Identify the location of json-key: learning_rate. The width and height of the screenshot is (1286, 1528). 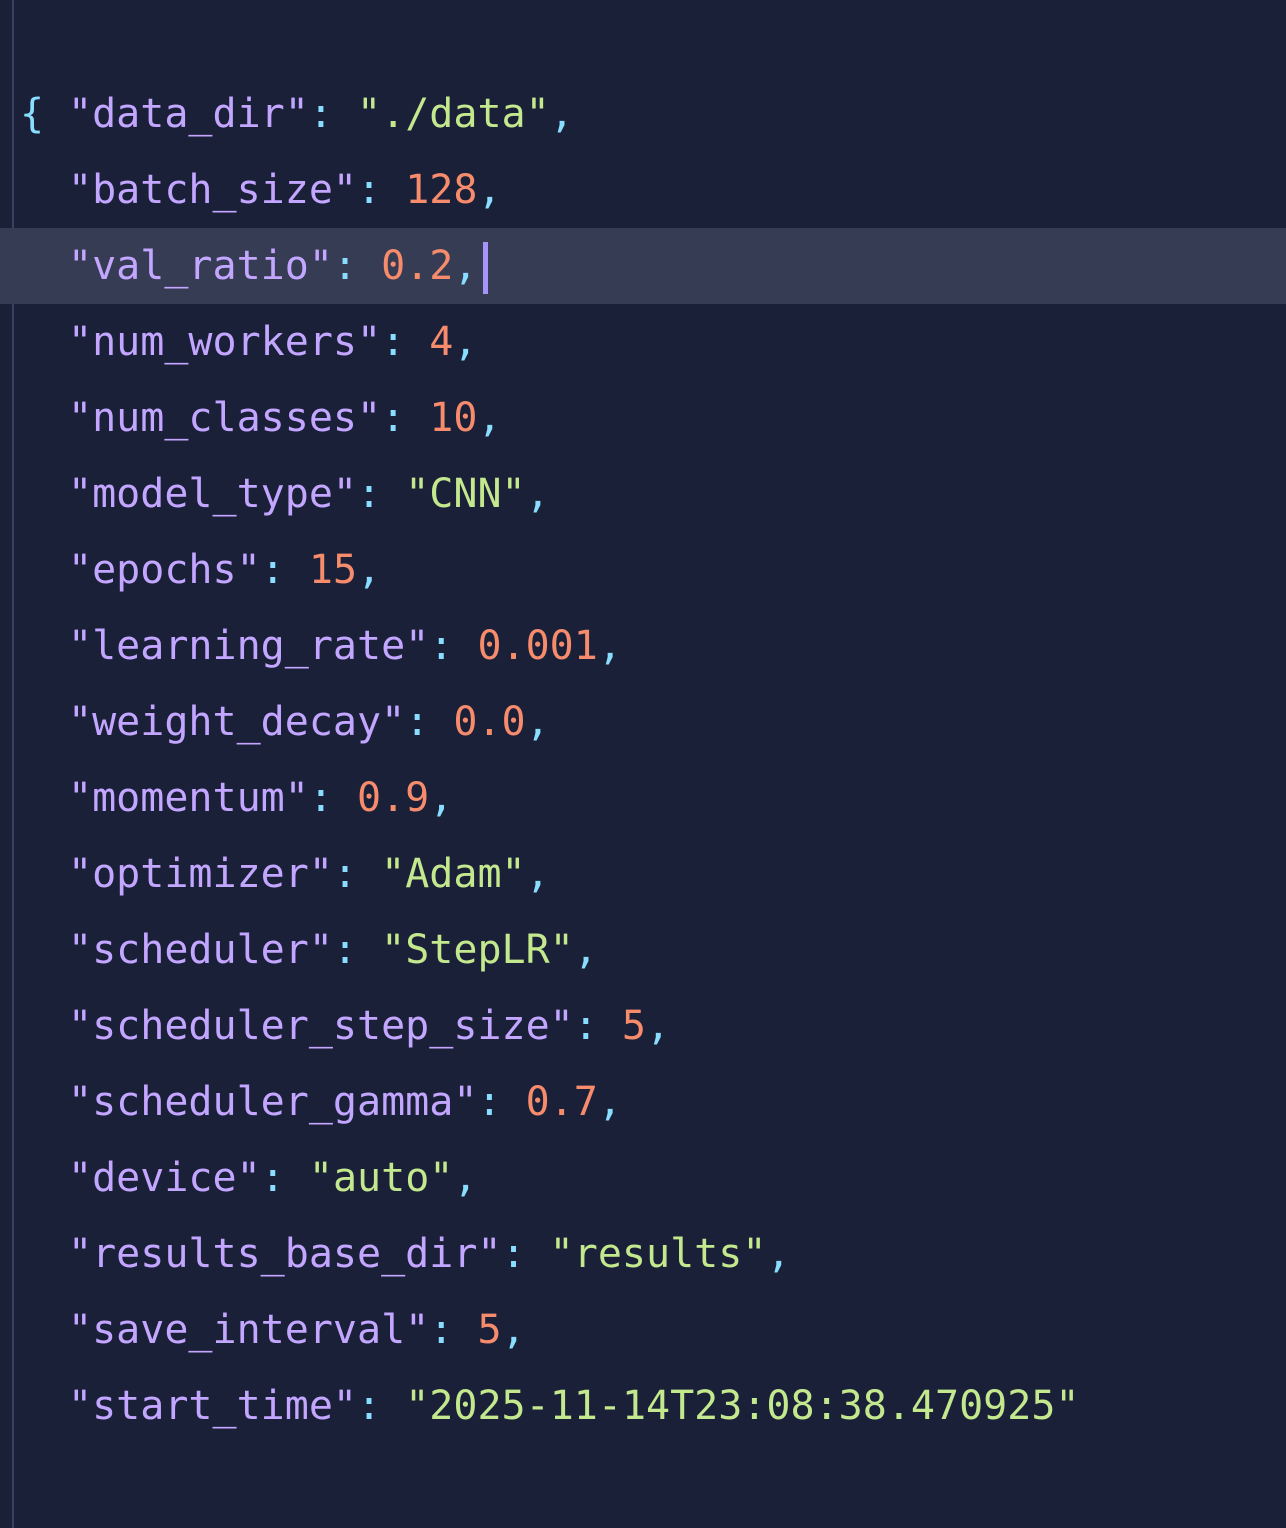
(249, 646).